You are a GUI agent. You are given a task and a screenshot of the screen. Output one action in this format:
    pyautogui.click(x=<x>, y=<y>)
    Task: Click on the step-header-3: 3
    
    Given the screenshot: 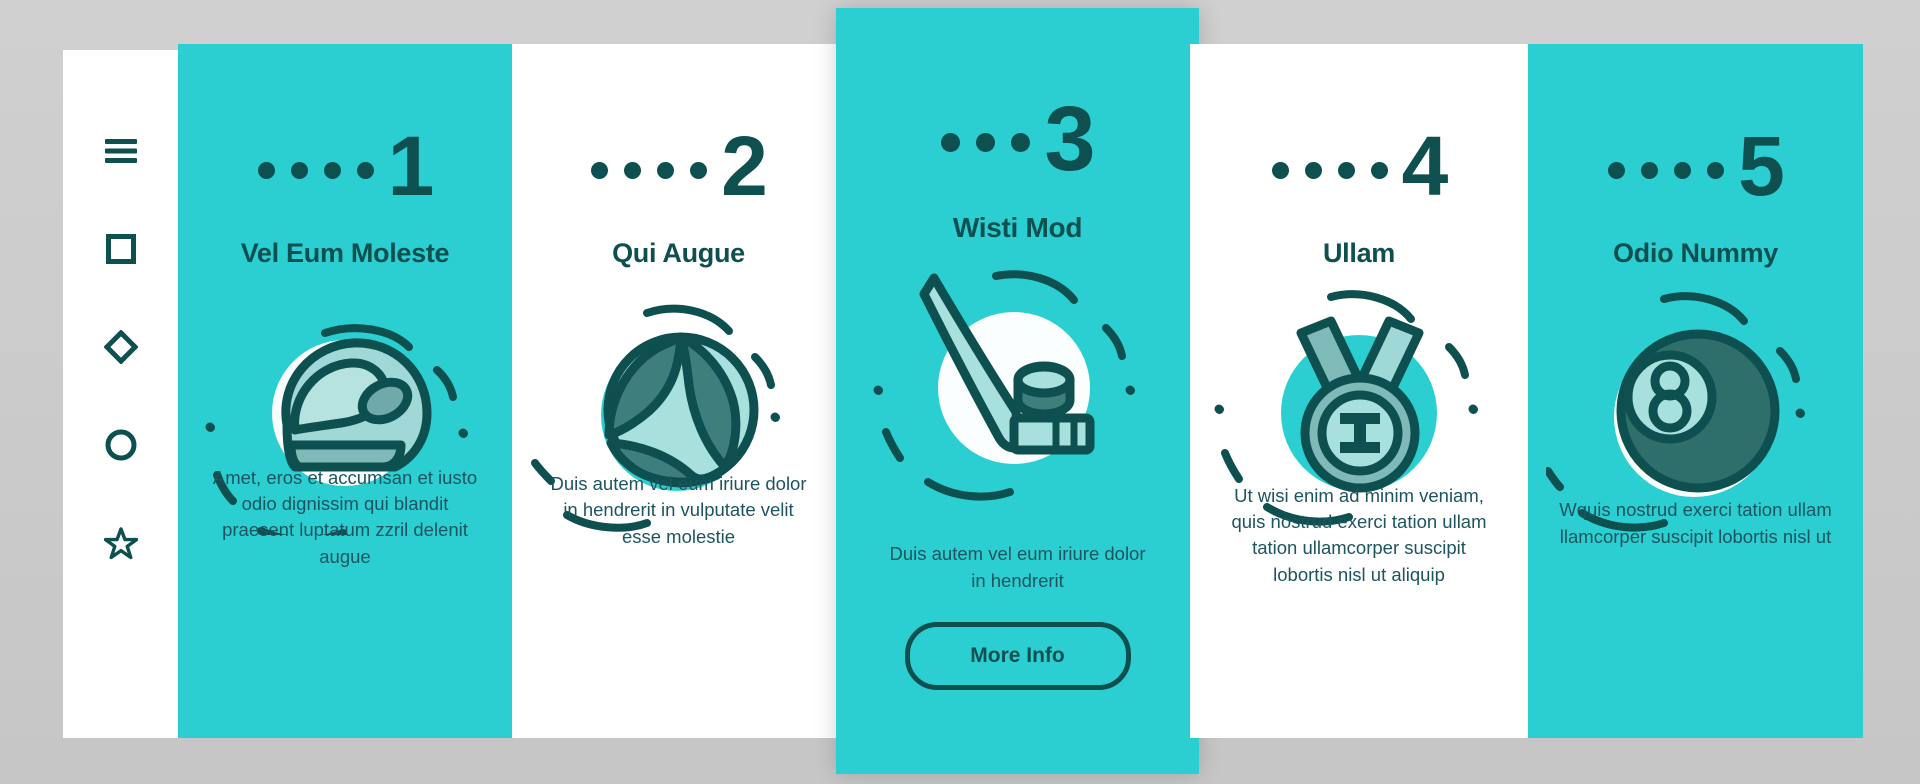 What is the action you would take?
    pyautogui.click(x=1018, y=138)
    